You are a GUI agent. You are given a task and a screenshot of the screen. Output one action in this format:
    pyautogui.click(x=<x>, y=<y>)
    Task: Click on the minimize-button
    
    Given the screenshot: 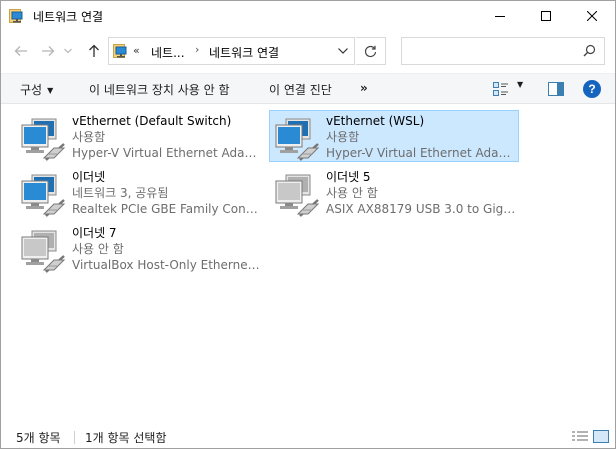 What is the action you would take?
    pyautogui.click(x=500, y=16)
    